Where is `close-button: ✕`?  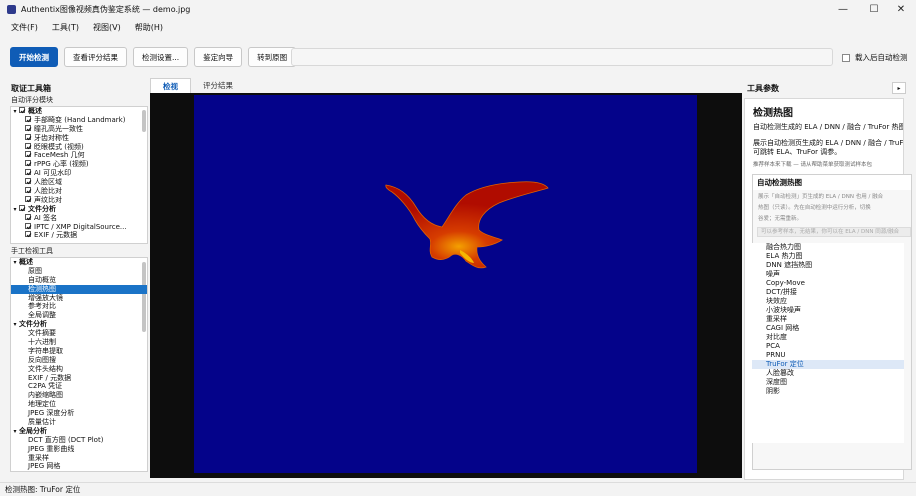
close-button: ✕ is located at coordinates (901, 9).